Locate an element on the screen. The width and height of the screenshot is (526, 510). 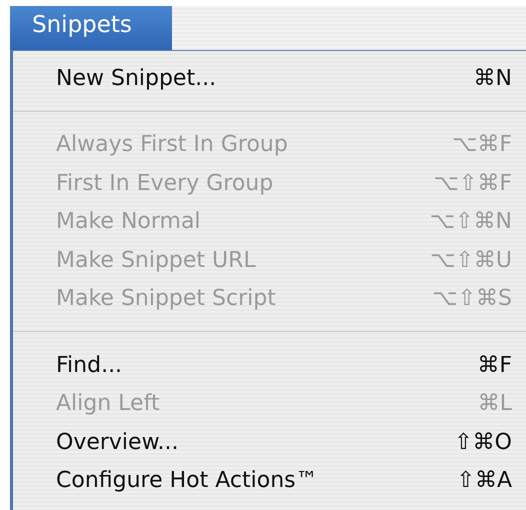
keyboard-shortcut: ⌥⇧⌘F is located at coordinates (473, 183).